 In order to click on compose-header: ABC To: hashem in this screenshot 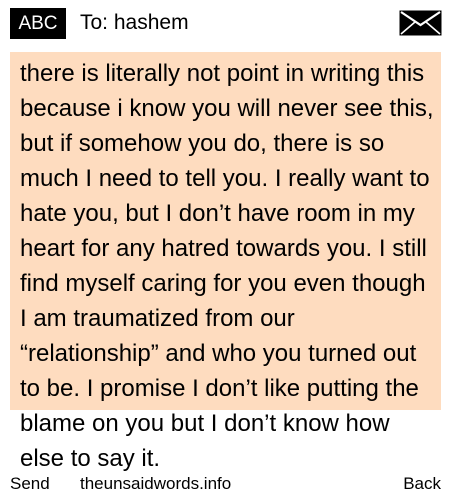, I will do `click(225, 24)`.